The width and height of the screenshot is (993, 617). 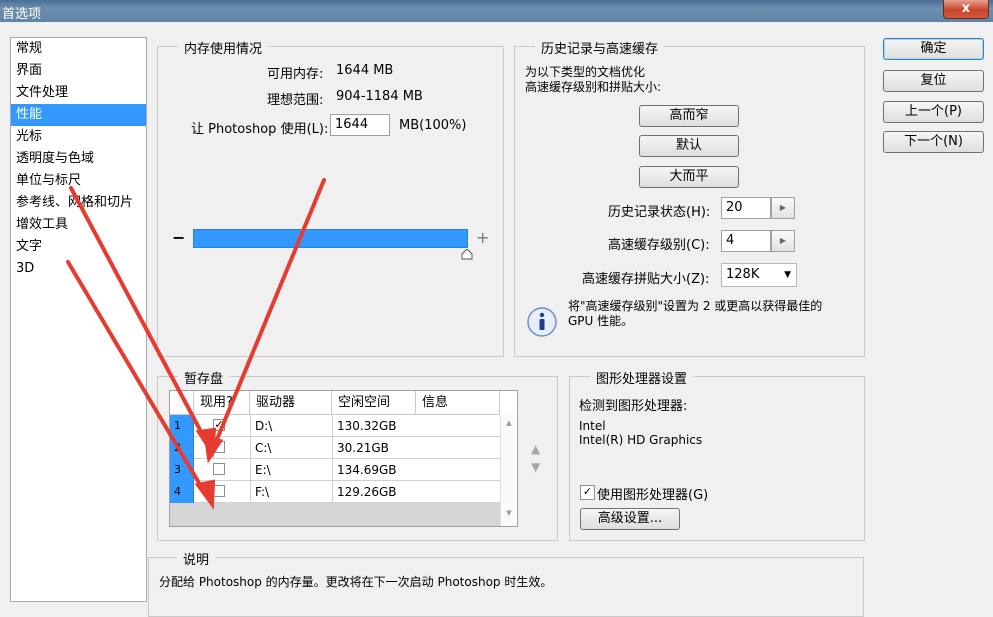 I want to click on history-states-stepper: ▶, so click(x=783, y=208).